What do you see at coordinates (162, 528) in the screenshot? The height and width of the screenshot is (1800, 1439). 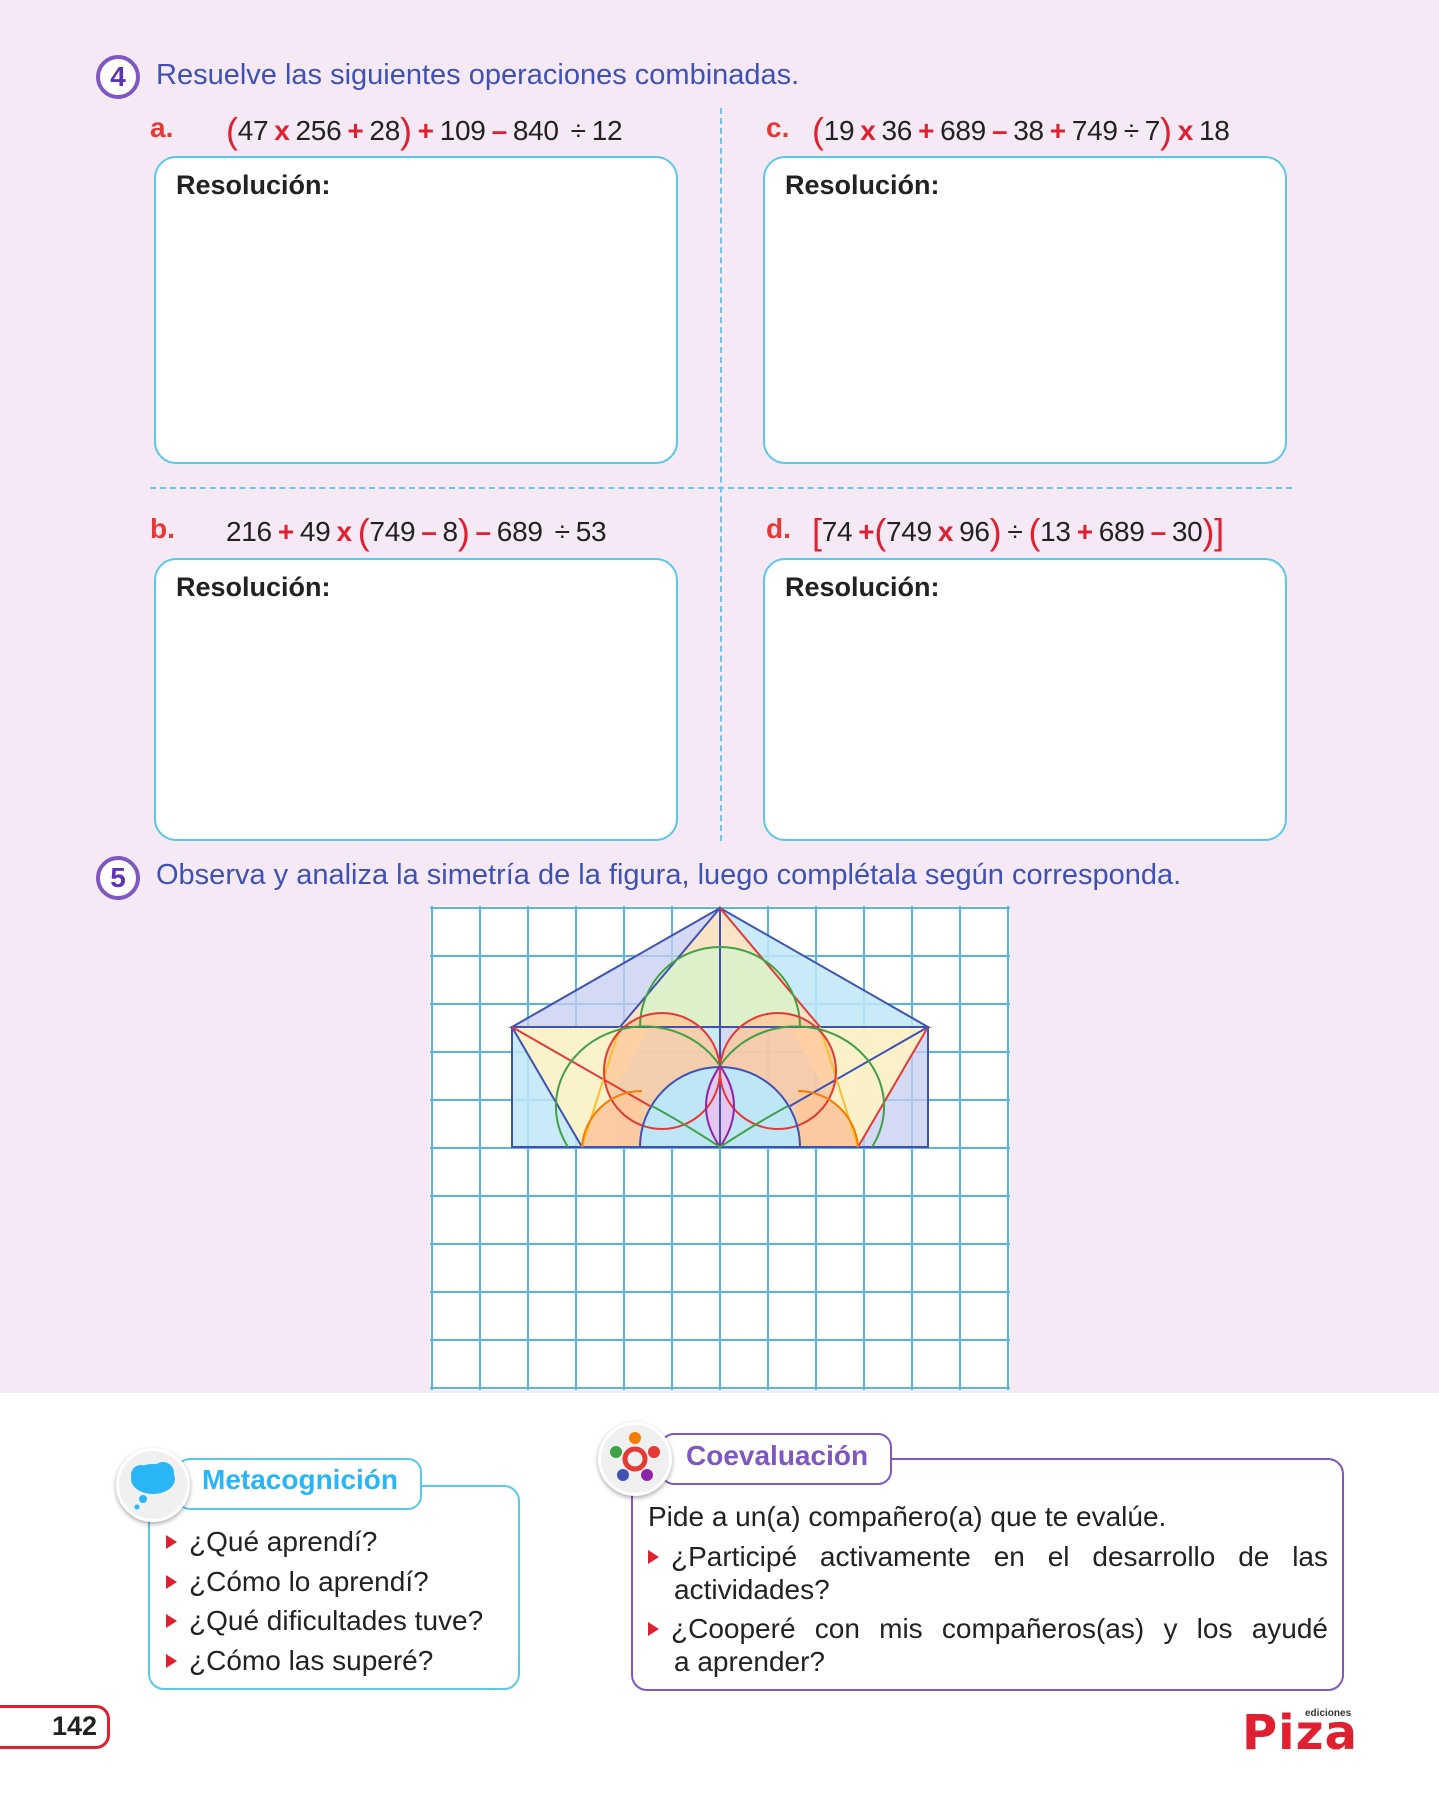 I see `item-b-letter: b.` at bounding box center [162, 528].